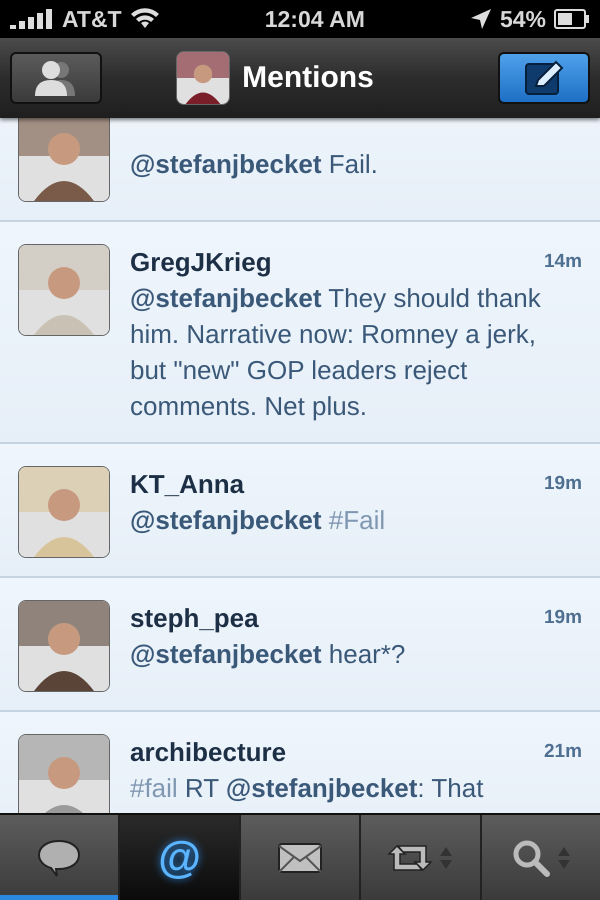  What do you see at coordinates (314, 19) in the screenshot?
I see `clock-time: 12:04 AM` at bounding box center [314, 19].